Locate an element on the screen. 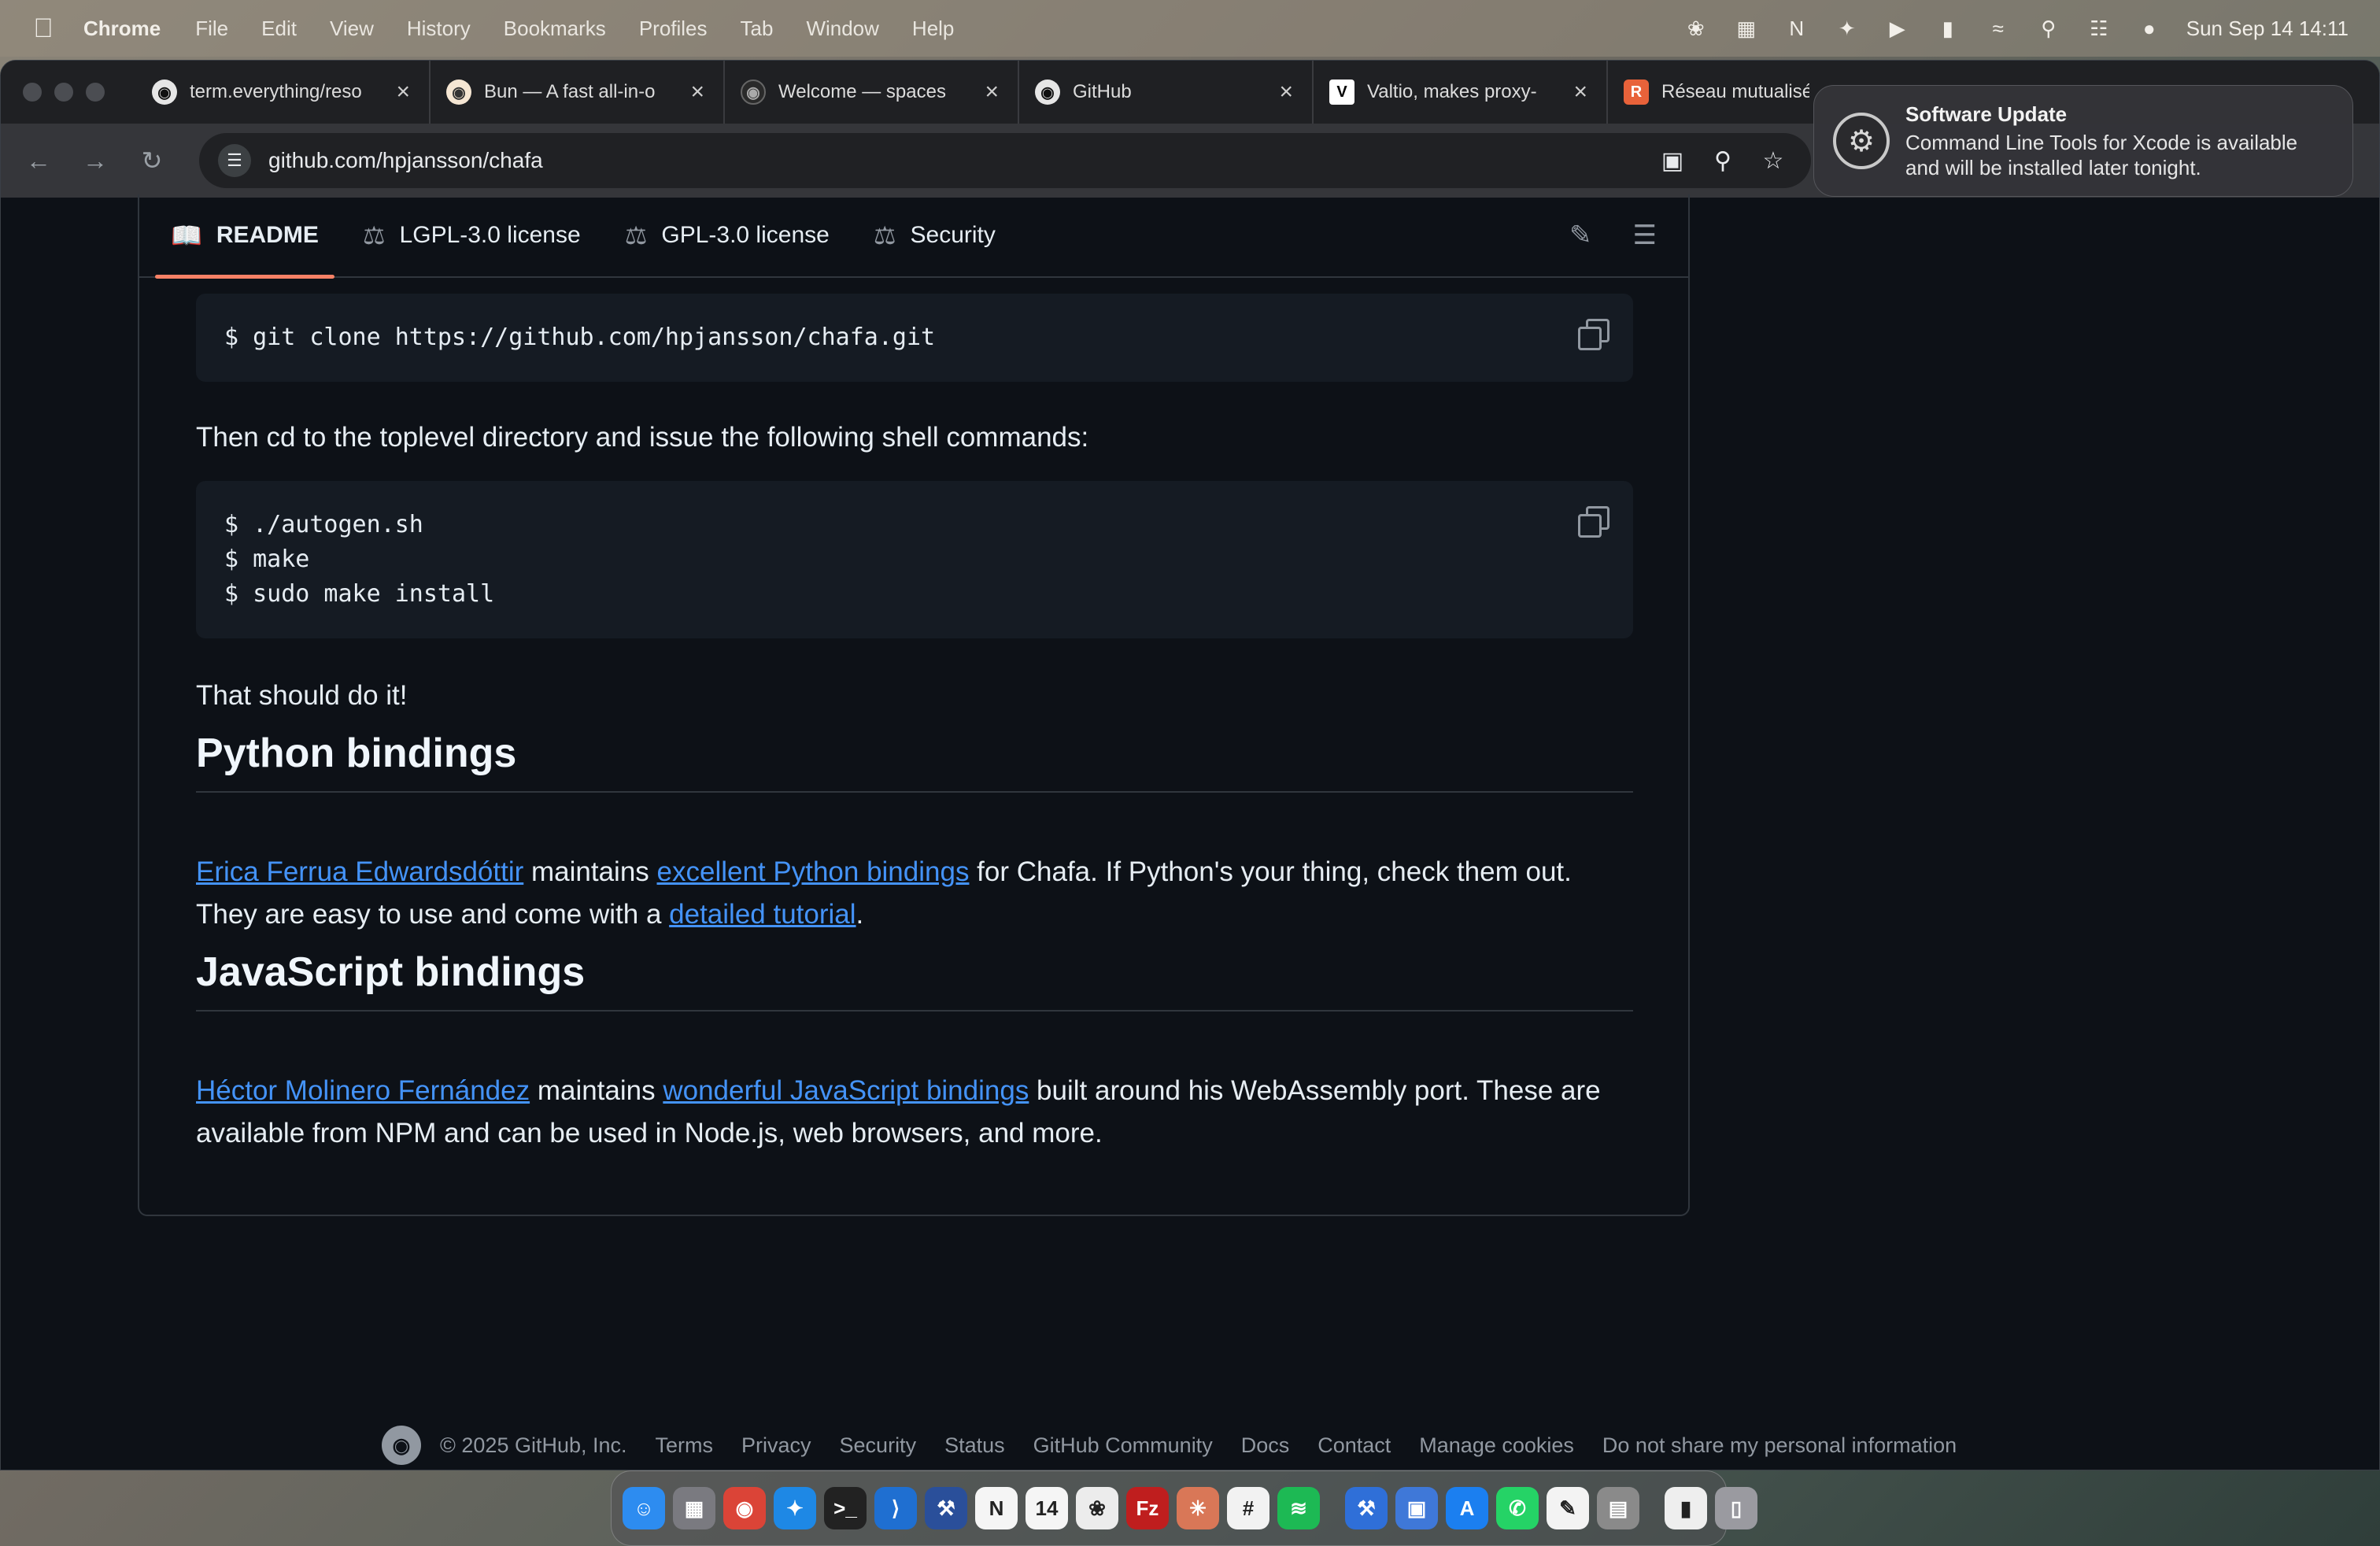 The image size is (2380, 1546). xcode-dev-icon: ⚒ is located at coordinates (1366, 1508).